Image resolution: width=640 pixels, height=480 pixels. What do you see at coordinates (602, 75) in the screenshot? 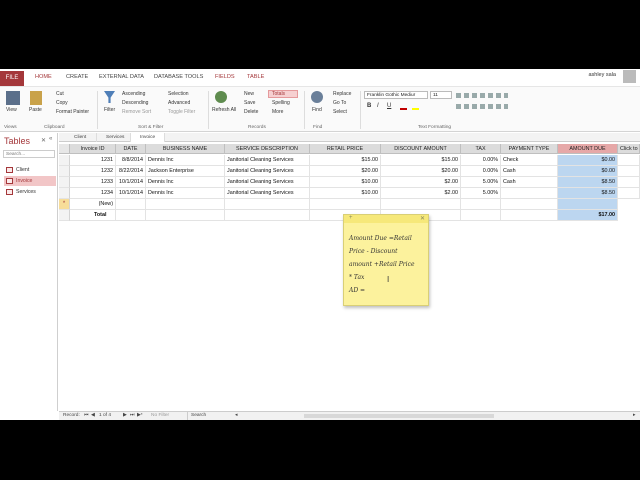
I see `user-name: ashley sala` at bounding box center [602, 75].